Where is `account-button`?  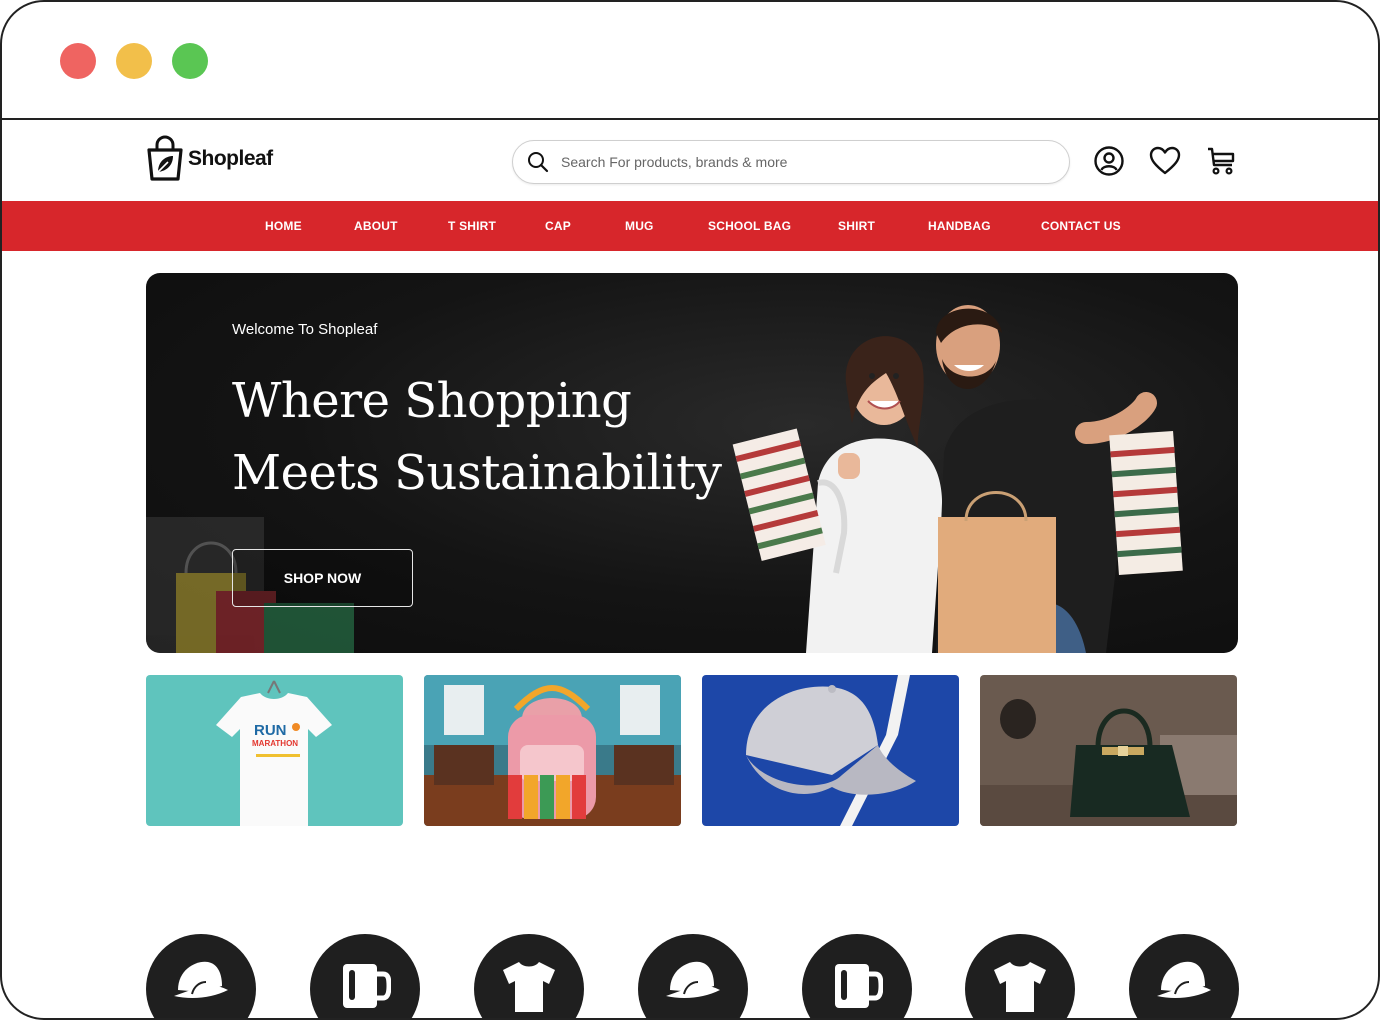
account-button is located at coordinates (1109, 161).